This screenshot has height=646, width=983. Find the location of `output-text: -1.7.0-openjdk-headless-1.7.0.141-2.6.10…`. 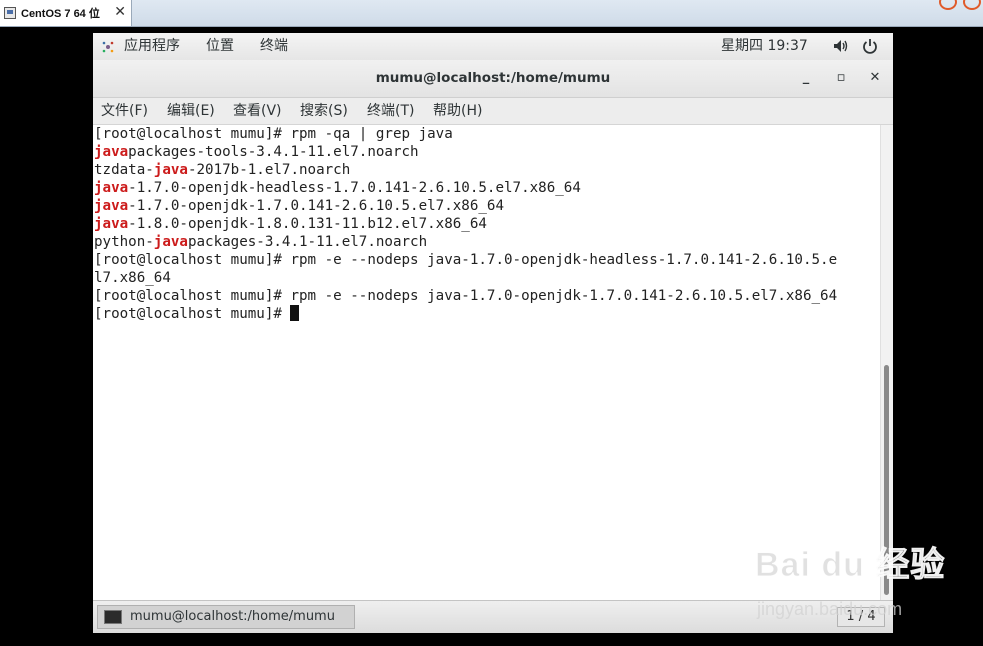

output-text: -1.7.0-openjdk-headless-1.7.0.141-2.6.10… is located at coordinates (354, 188).